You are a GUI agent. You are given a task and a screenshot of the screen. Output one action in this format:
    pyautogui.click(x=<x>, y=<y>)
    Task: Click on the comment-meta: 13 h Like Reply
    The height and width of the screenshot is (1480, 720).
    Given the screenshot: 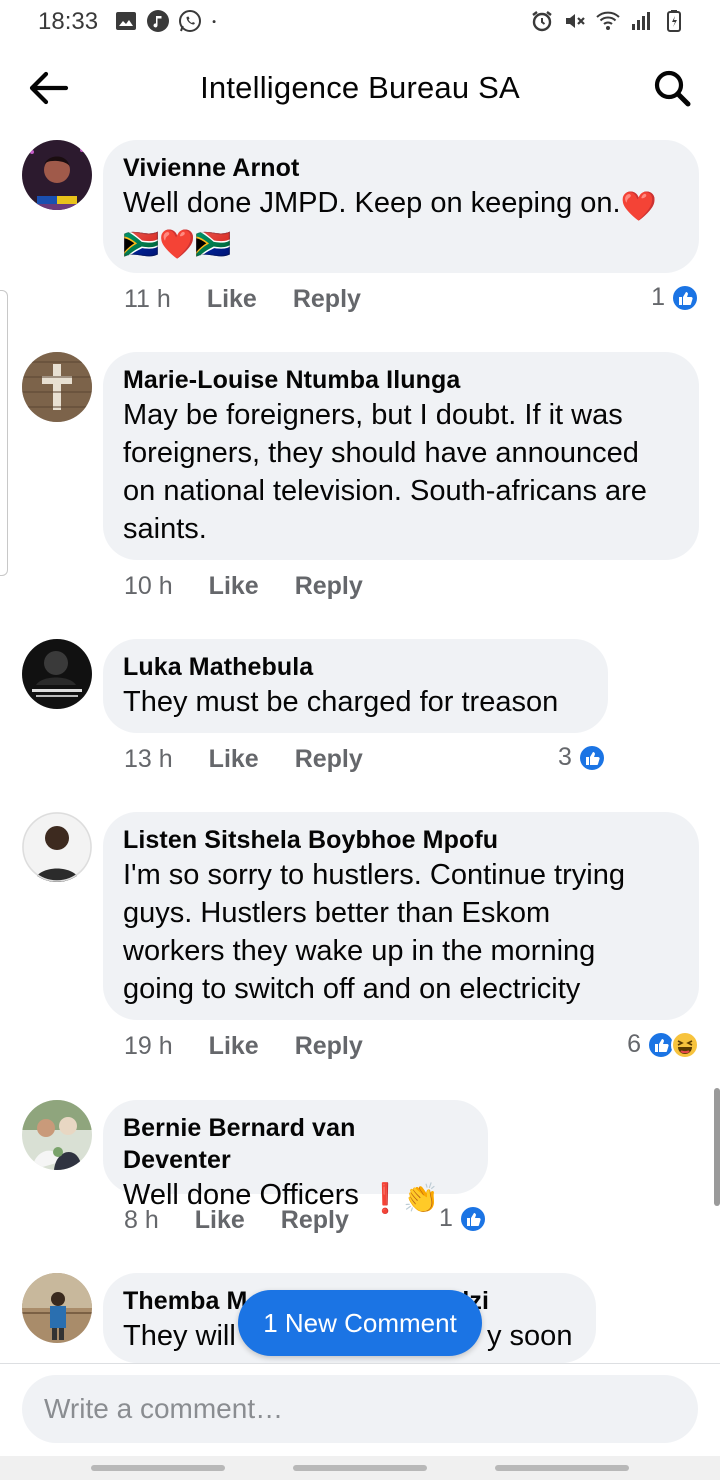 What is the action you would take?
    pyautogui.click(x=243, y=759)
    